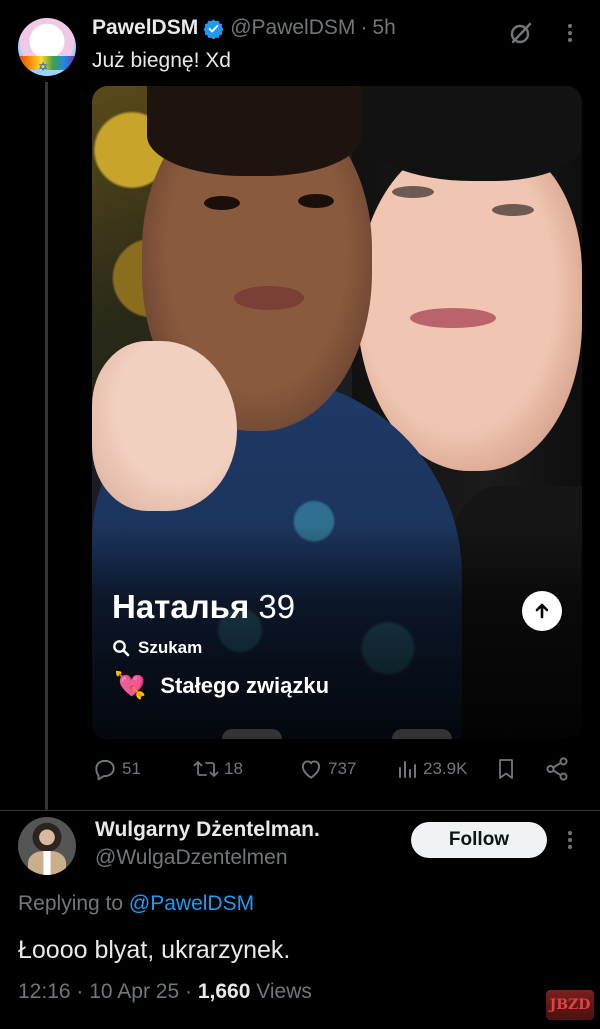 The height and width of the screenshot is (1029, 600). I want to click on author-name: PawelDSM, so click(145, 28).